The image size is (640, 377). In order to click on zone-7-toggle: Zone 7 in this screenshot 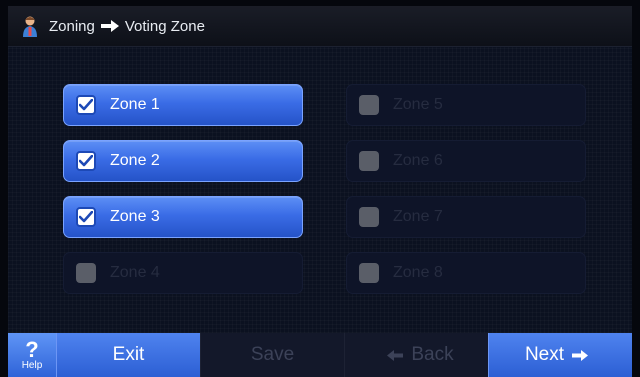, I will do `click(466, 217)`.